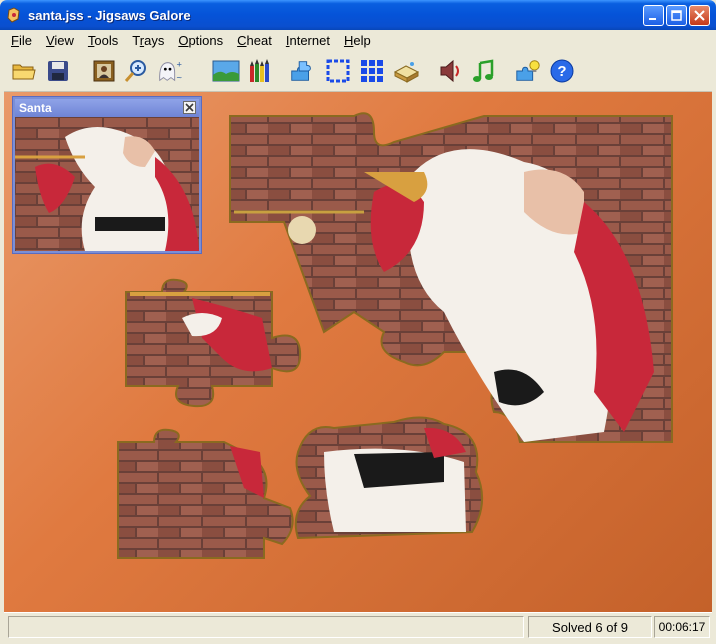 This screenshot has height=644, width=716. I want to click on open-folder-icon, so click(24, 72).